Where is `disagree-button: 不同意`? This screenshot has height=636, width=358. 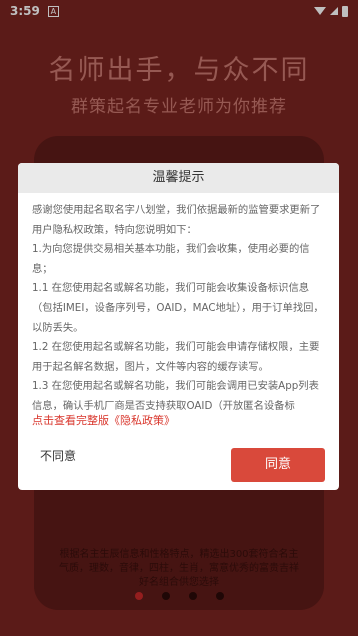 disagree-button: 不同意 is located at coordinates (58, 455).